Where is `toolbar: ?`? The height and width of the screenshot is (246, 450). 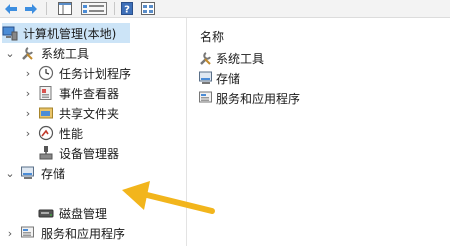
toolbar: ? is located at coordinates (225, 9).